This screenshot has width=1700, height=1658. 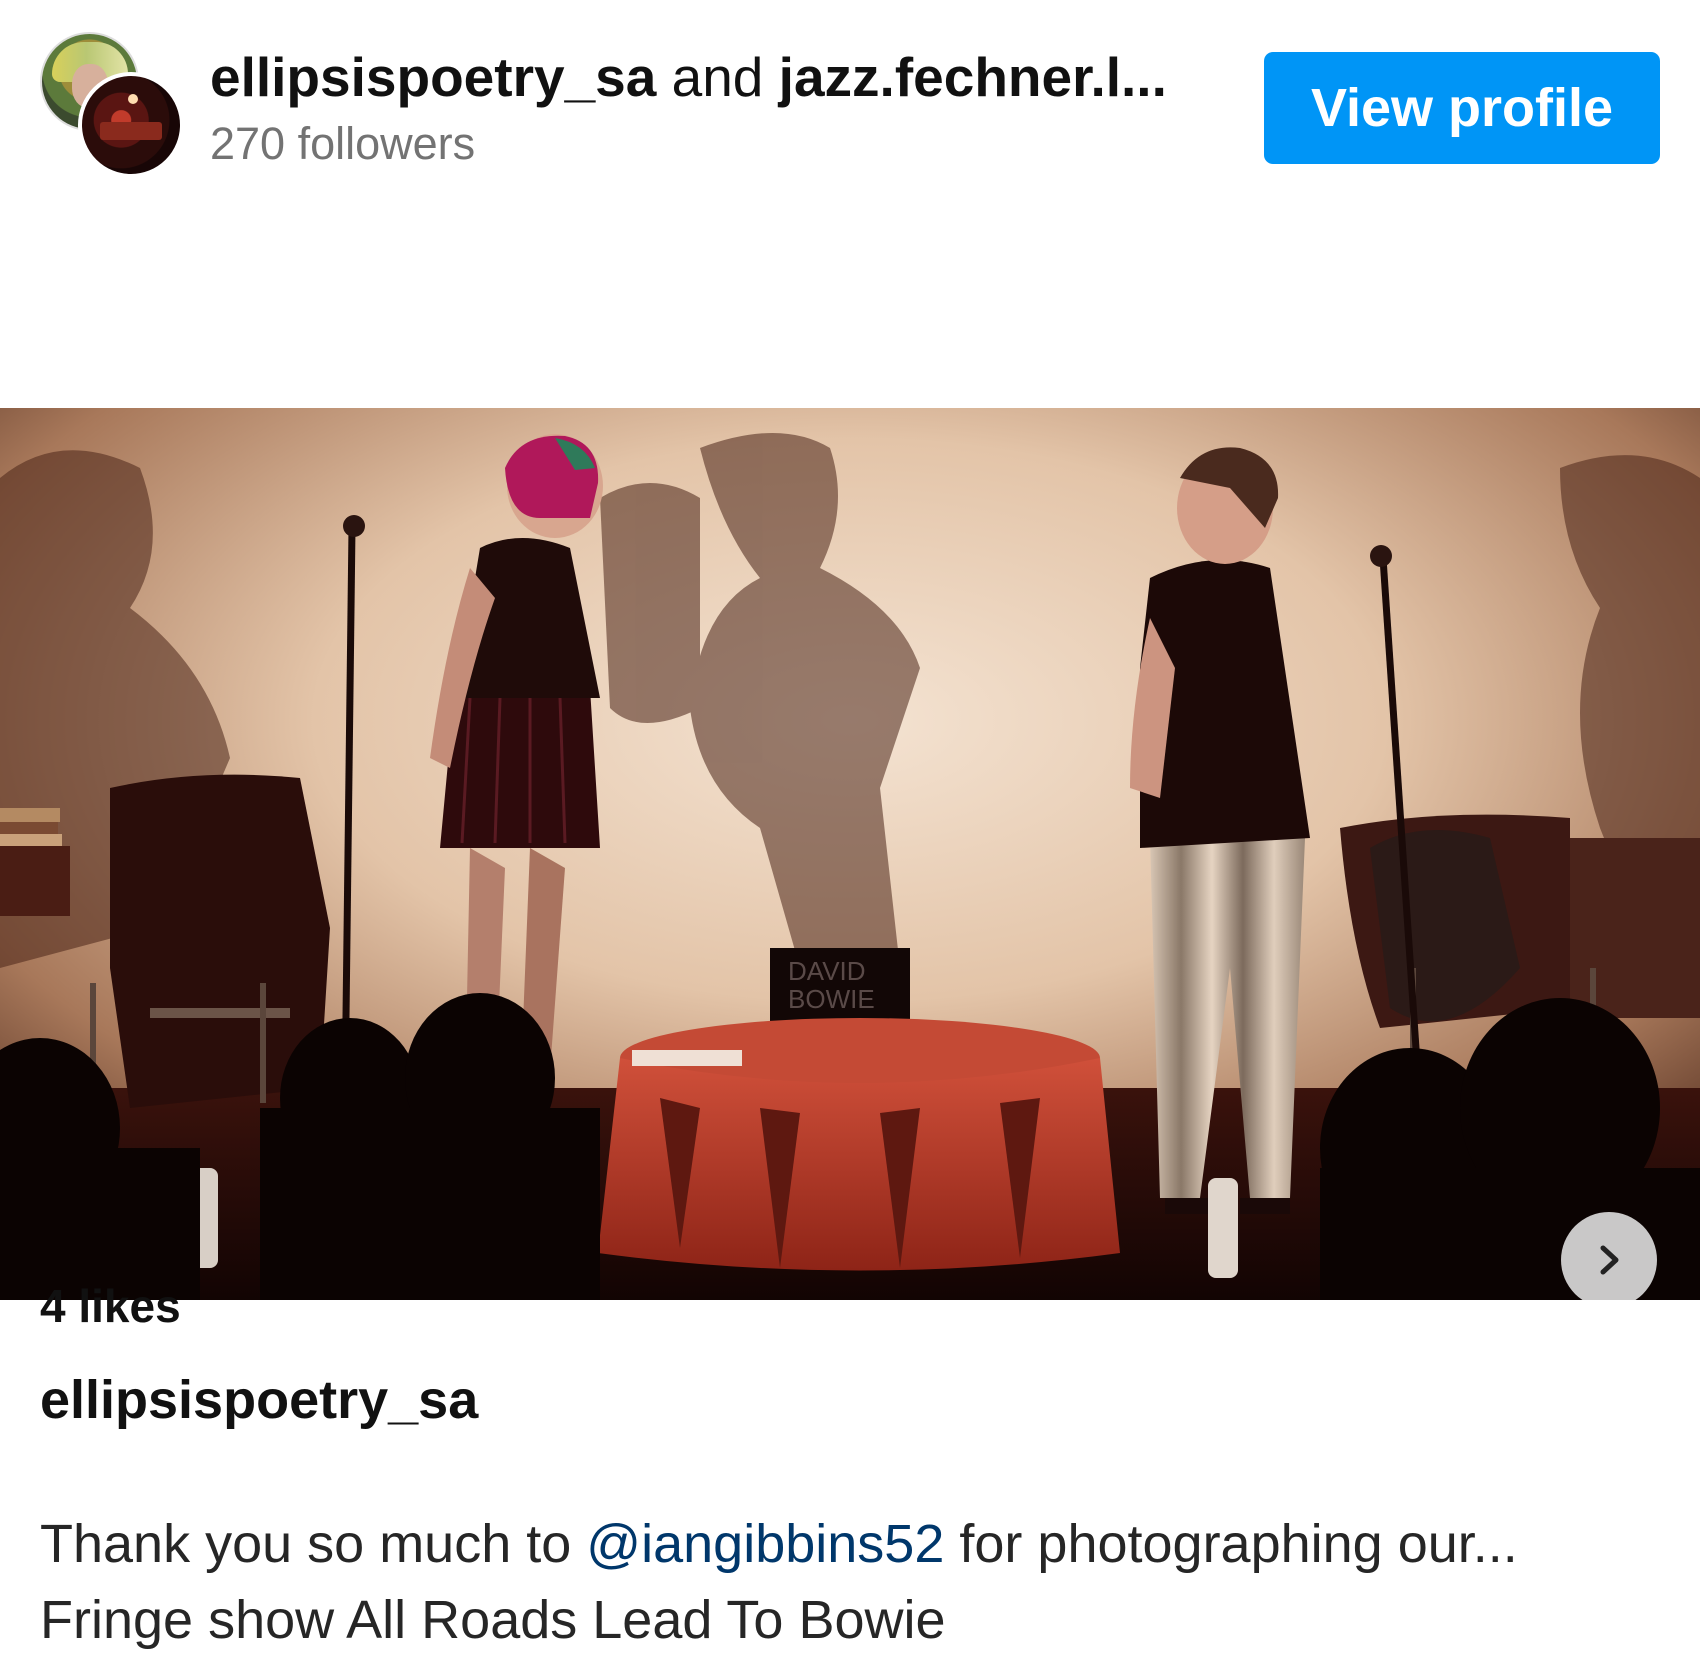 I want to click on caption-line-2: Fringe show All Roads Lead To Bowie, so click(x=493, y=1620).